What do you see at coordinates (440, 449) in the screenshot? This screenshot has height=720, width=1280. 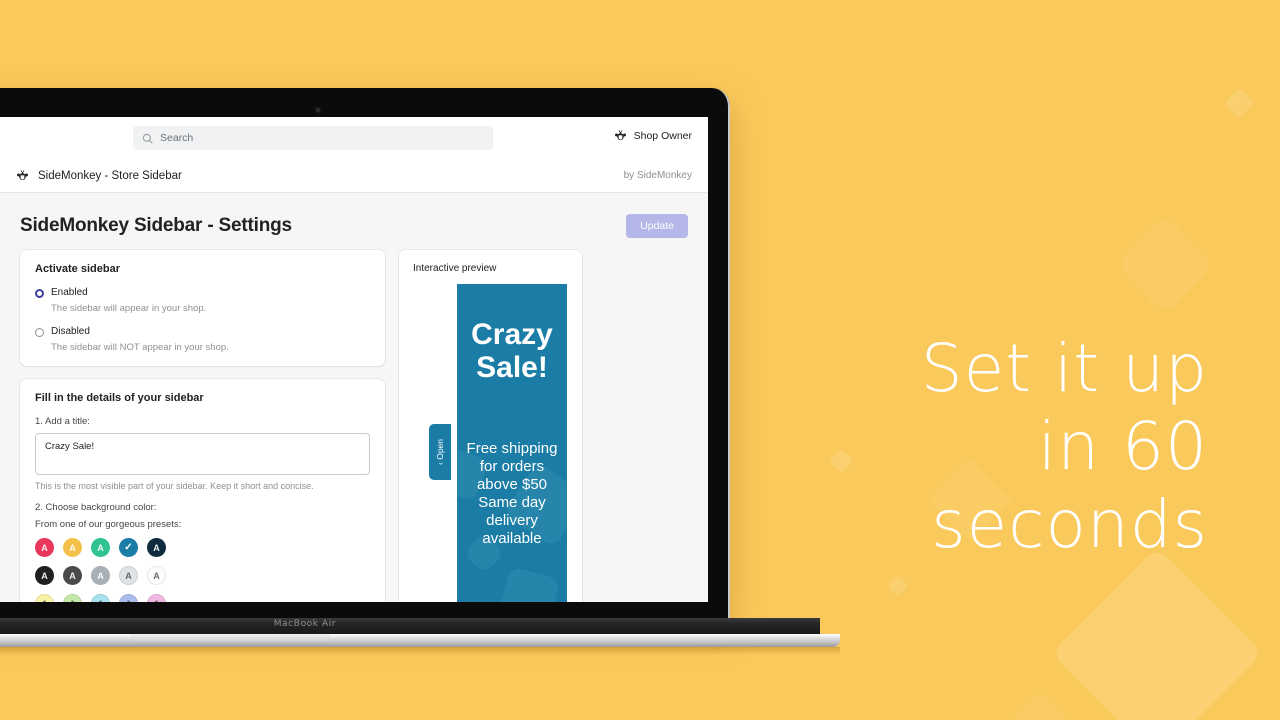 I see `open-label: Open` at bounding box center [440, 449].